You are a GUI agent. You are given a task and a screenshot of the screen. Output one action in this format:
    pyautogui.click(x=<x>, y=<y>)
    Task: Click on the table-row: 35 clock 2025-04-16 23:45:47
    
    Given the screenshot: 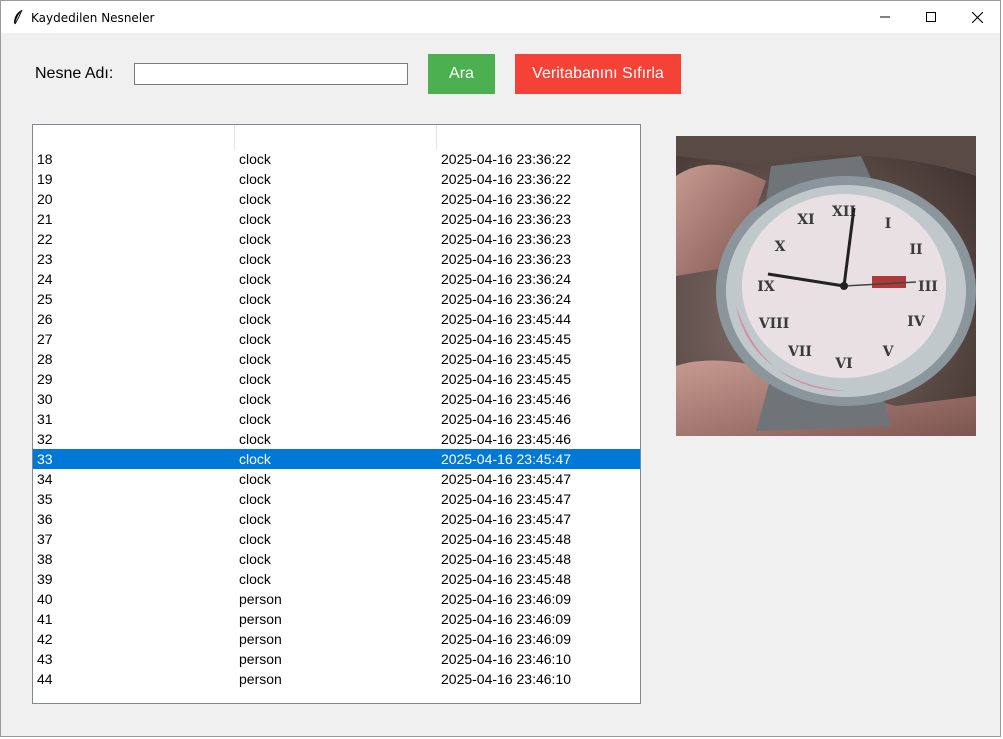 What is the action you would take?
    pyautogui.click(x=336, y=499)
    